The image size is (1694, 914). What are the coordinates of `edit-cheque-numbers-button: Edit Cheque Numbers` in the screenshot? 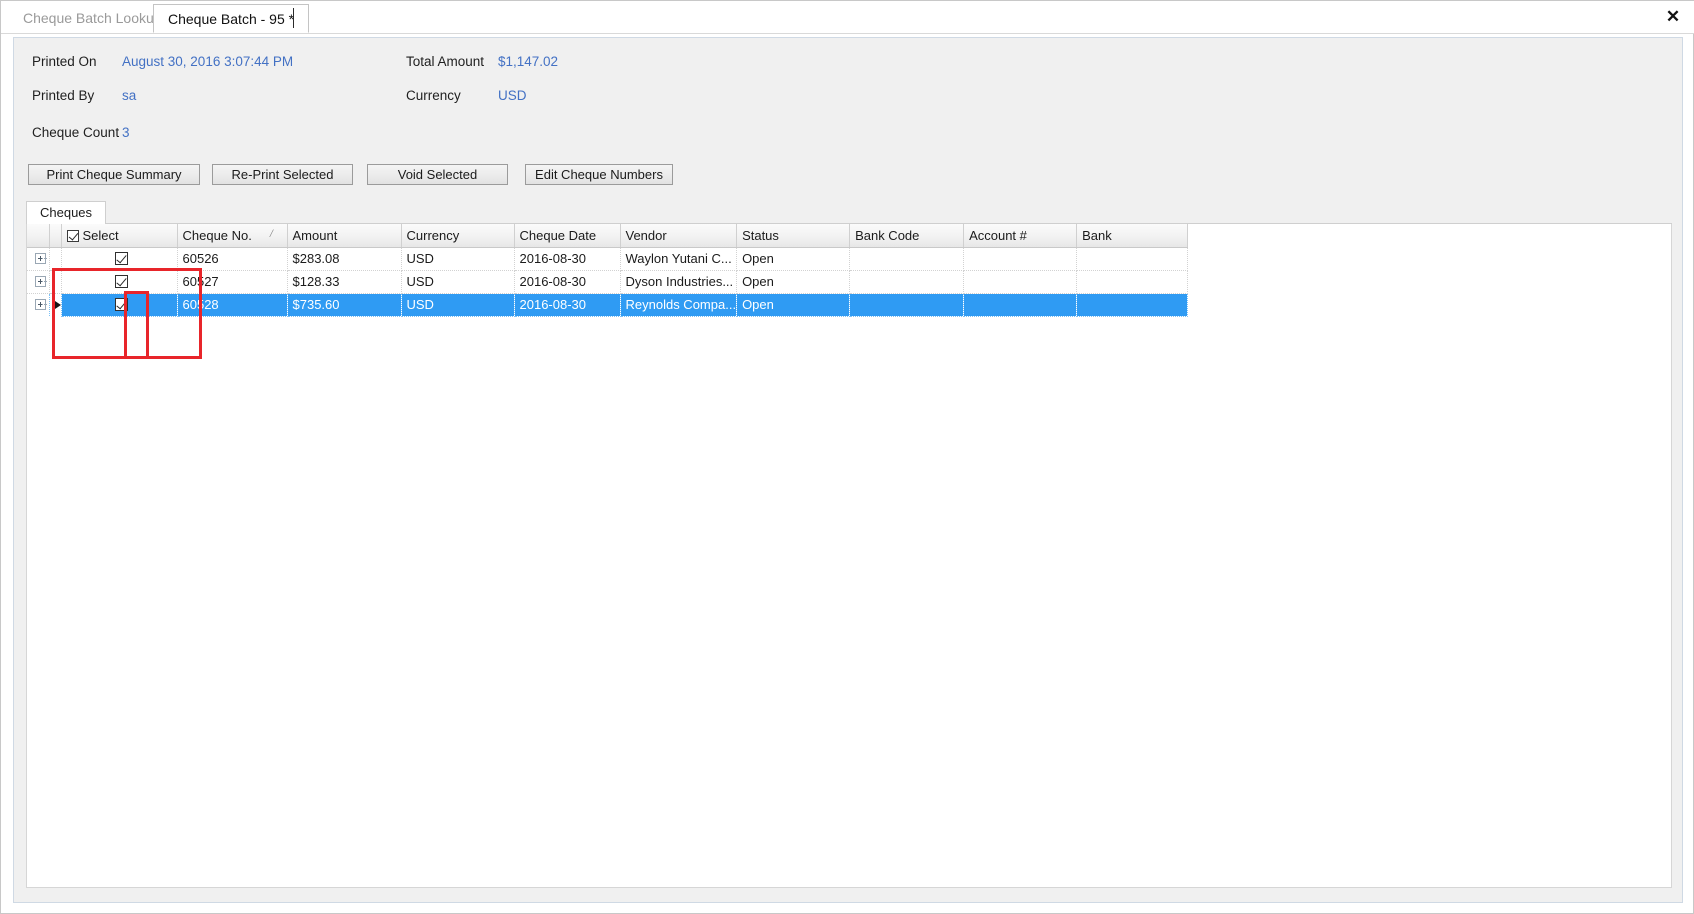 It's located at (599, 174).